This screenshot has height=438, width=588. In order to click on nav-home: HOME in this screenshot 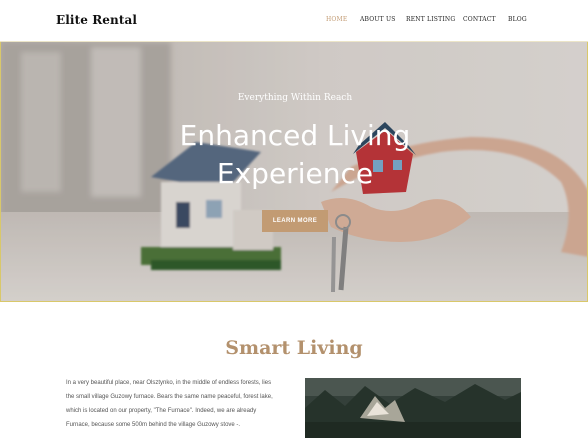, I will do `click(336, 19)`.